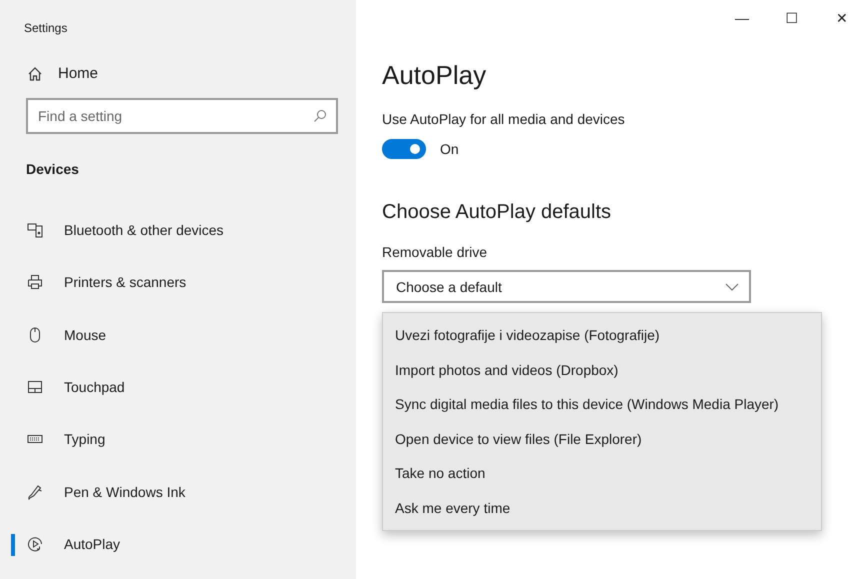  Describe the element at coordinates (842, 20) in the screenshot. I see `close-button: ✕` at that location.